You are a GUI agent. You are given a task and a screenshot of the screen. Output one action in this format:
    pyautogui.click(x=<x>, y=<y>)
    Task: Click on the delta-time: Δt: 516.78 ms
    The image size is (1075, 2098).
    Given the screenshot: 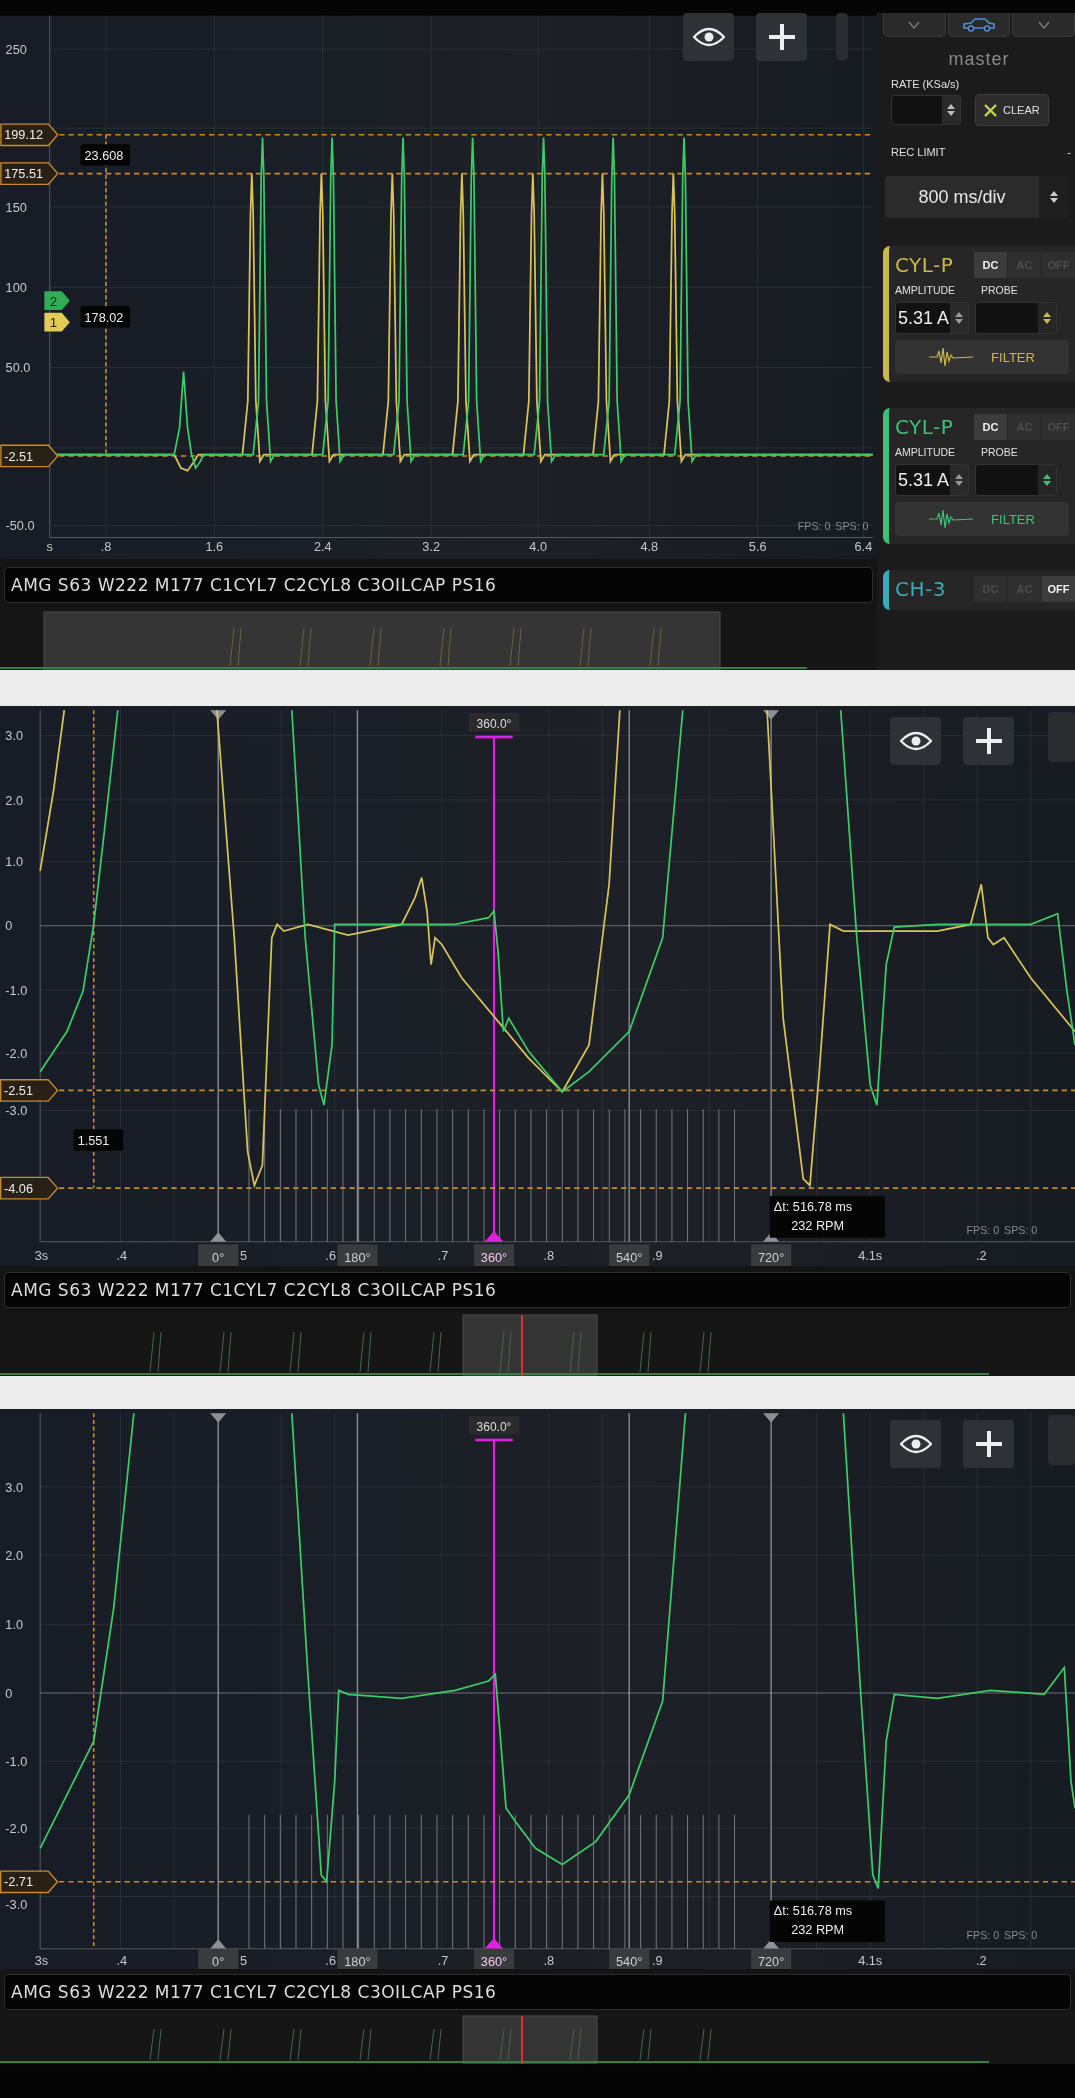 What is the action you would take?
    pyautogui.click(x=813, y=1206)
    